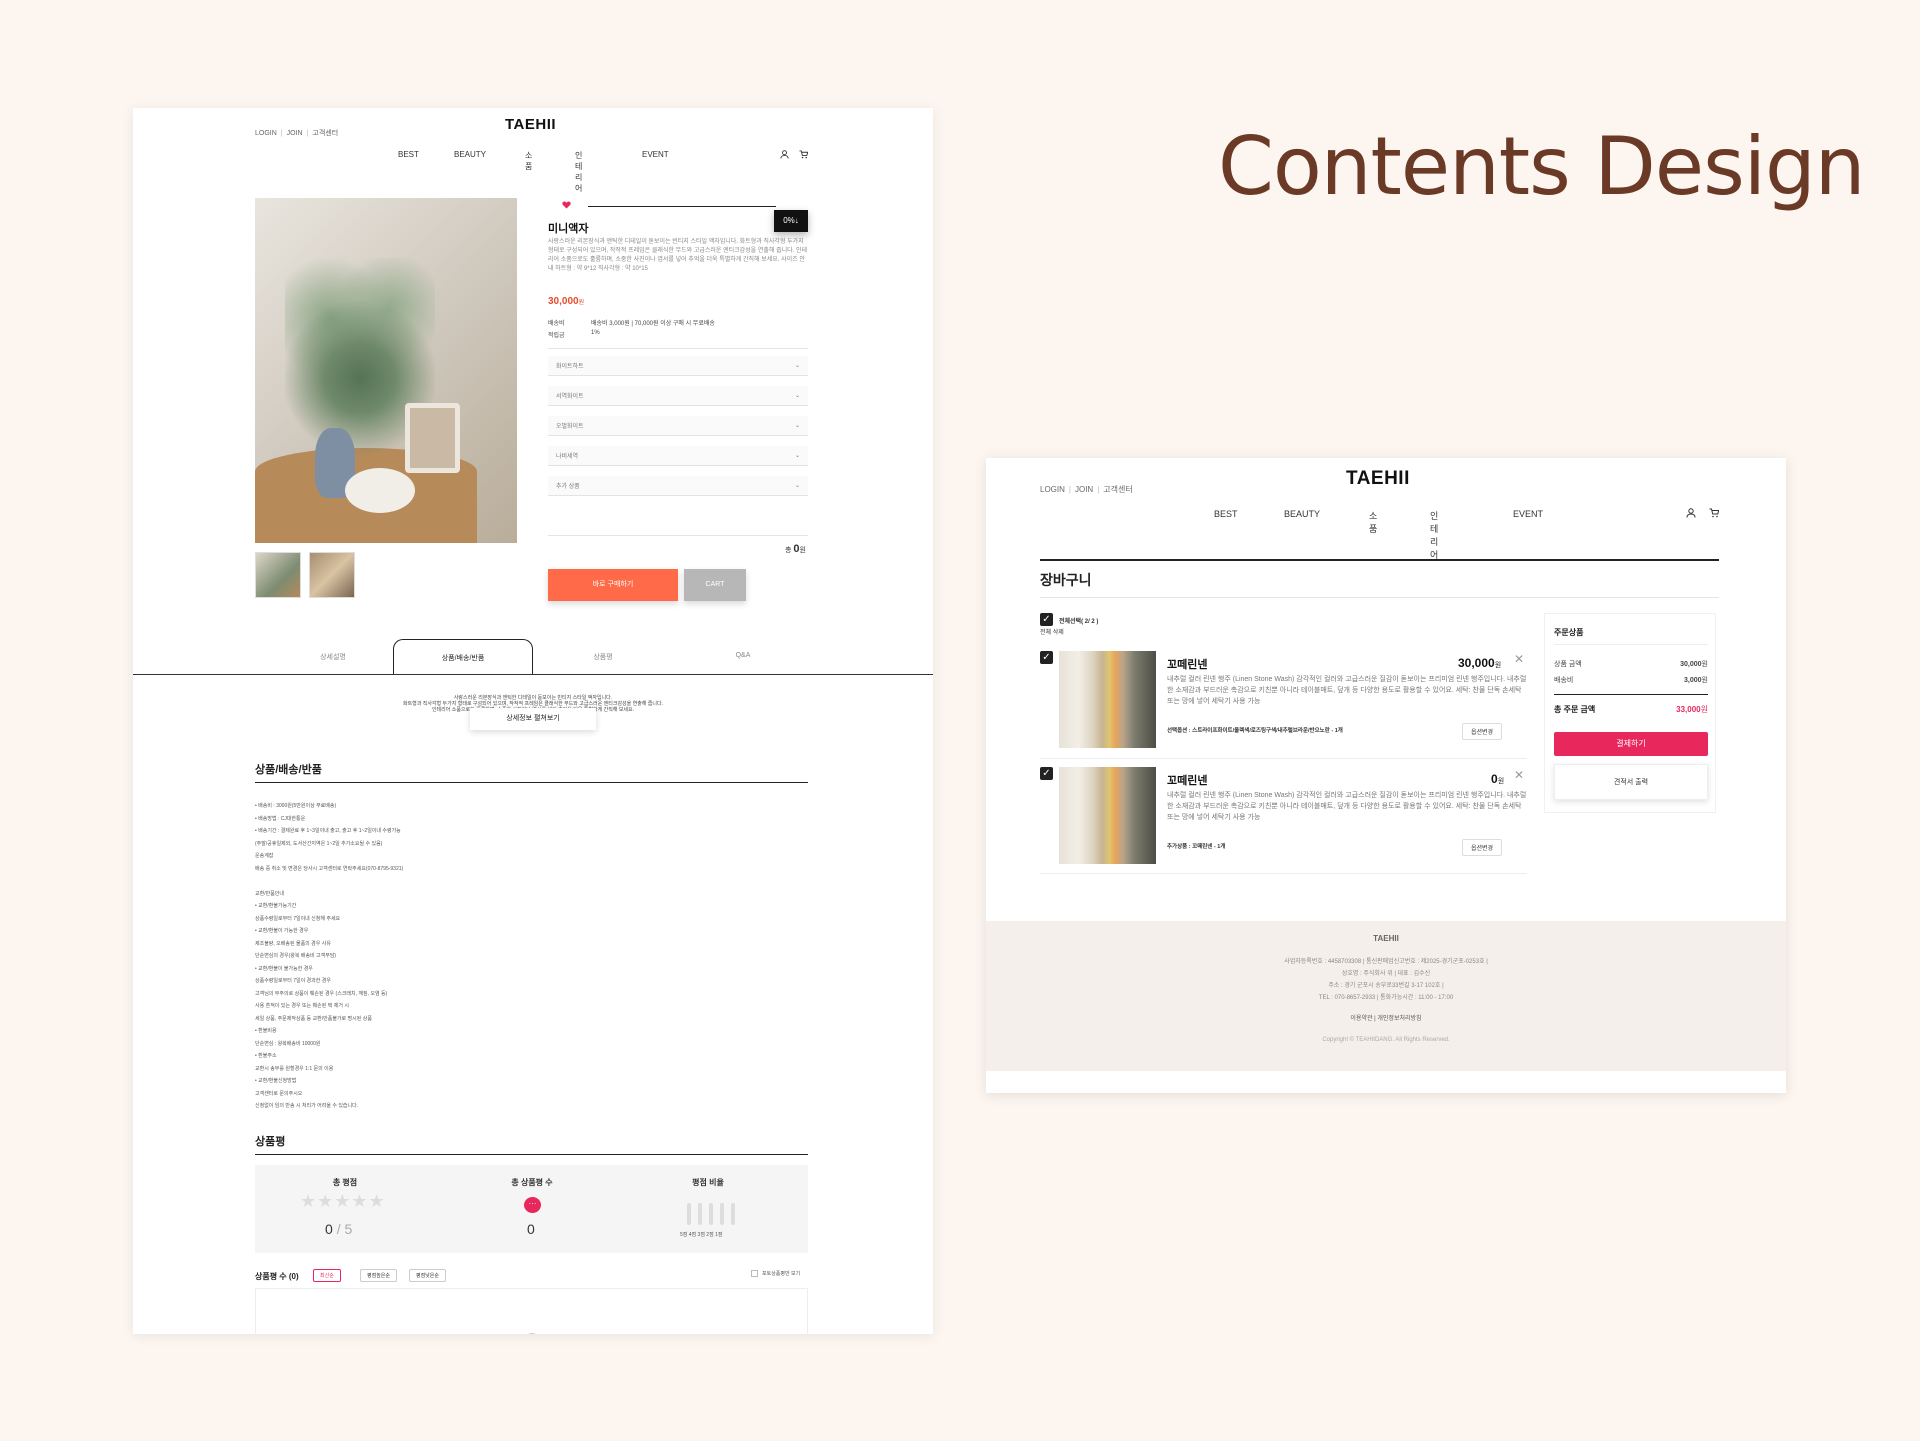 This screenshot has width=1920, height=1441. Describe the element at coordinates (1107, 815) in the screenshot. I see `cart-item-image` at that location.